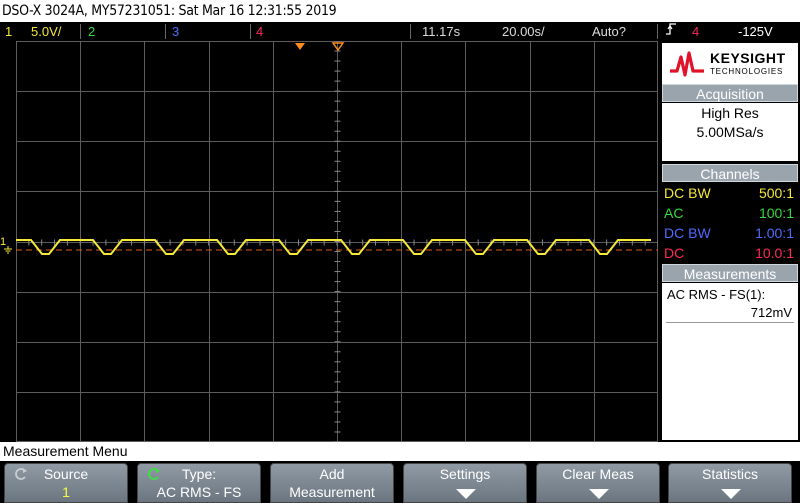 This screenshot has width=800, height=503. What do you see at coordinates (66, 492) in the screenshot?
I see `source-value: 1` at bounding box center [66, 492].